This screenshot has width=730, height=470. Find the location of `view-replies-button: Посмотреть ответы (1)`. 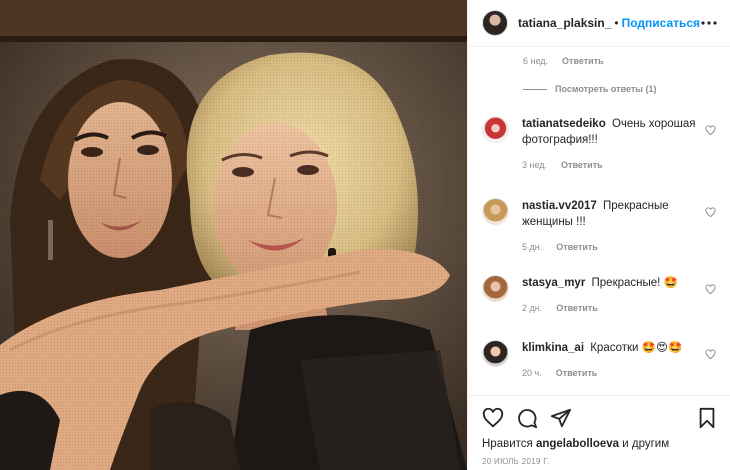

view-replies-button: Посмотреть ответы (1) is located at coordinates (589, 89).